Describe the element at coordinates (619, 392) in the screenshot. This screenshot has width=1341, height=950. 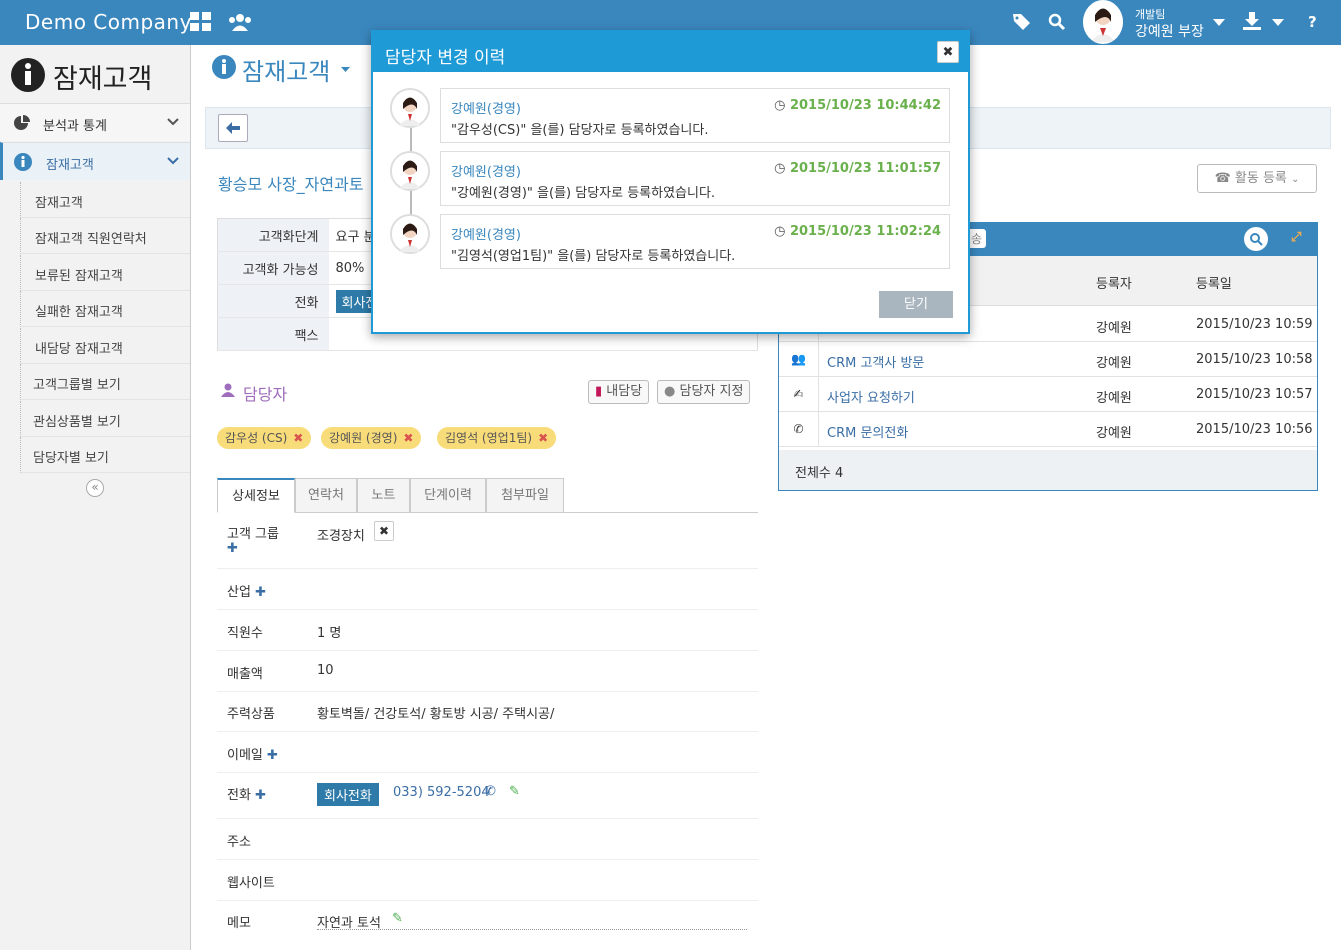
I see `my-assignment-button: ▮ 내담당` at that location.